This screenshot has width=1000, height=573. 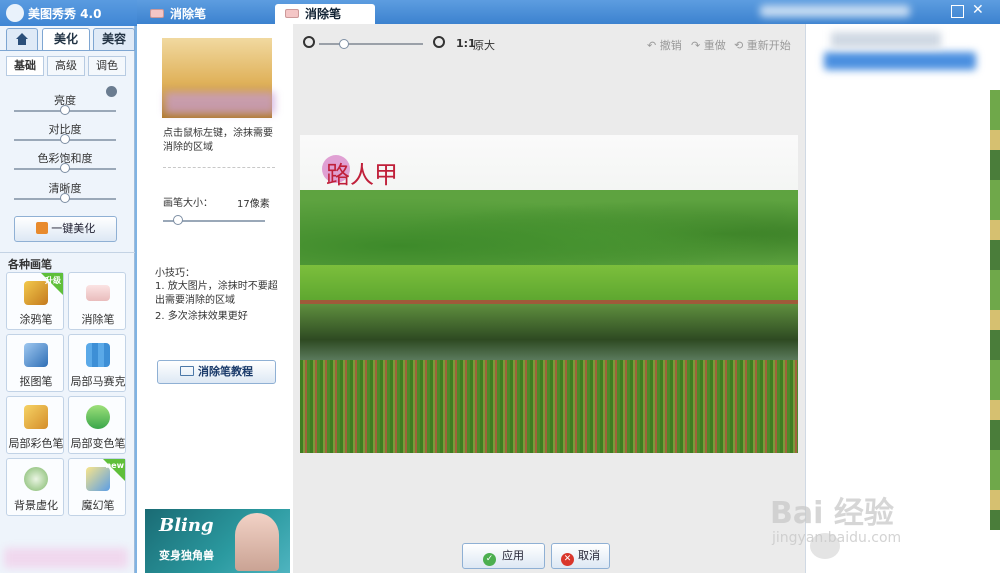 I want to click on dialog-tab-active-label: 消除笔, so click(x=323, y=14).